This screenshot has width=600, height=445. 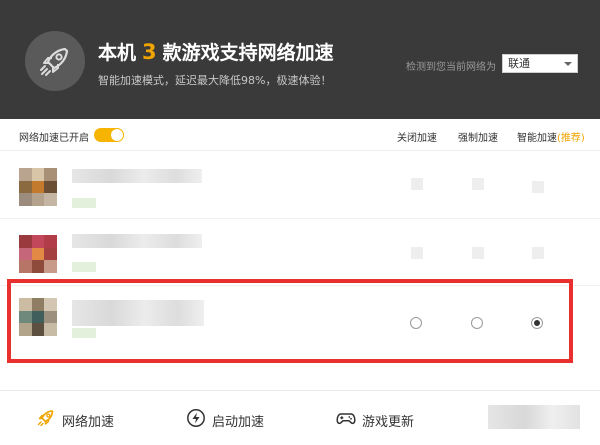 What do you see at coordinates (215, 80) in the screenshot?
I see `page-subtitle: 智能加速模式，延迟最大降低98%，极速体验！` at bounding box center [215, 80].